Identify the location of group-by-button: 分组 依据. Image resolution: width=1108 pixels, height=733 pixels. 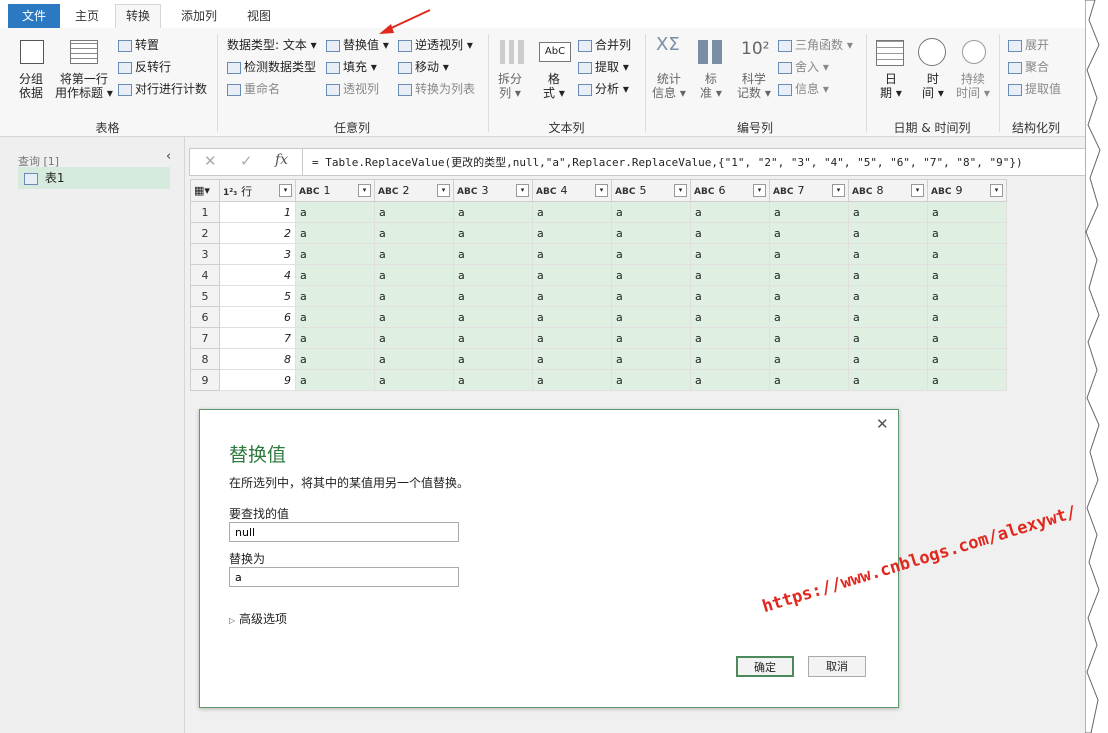
(31, 86).